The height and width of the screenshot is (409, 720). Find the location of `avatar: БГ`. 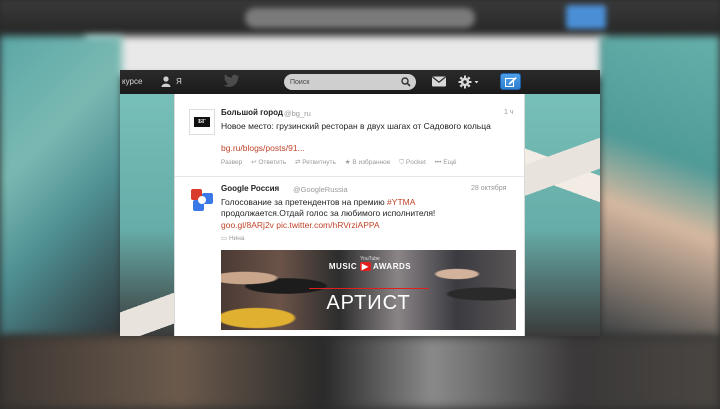

avatar: БГ is located at coordinates (202, 122).